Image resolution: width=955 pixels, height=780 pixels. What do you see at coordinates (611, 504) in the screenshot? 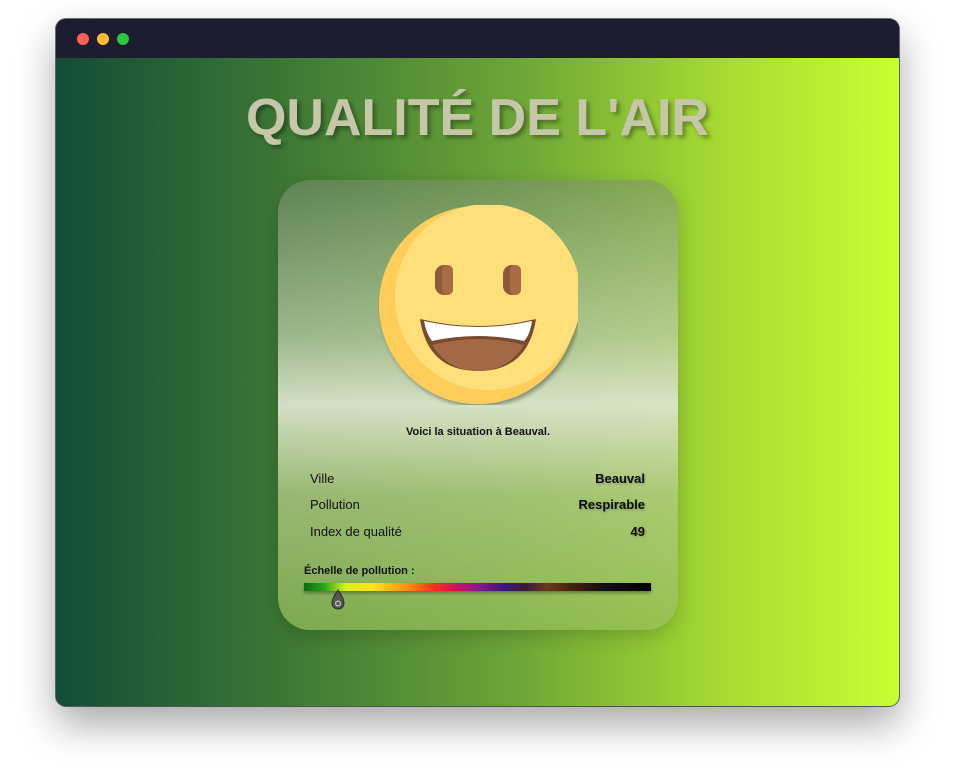
I see `pollution-value: Respirable` at bounding box center [611, 504].